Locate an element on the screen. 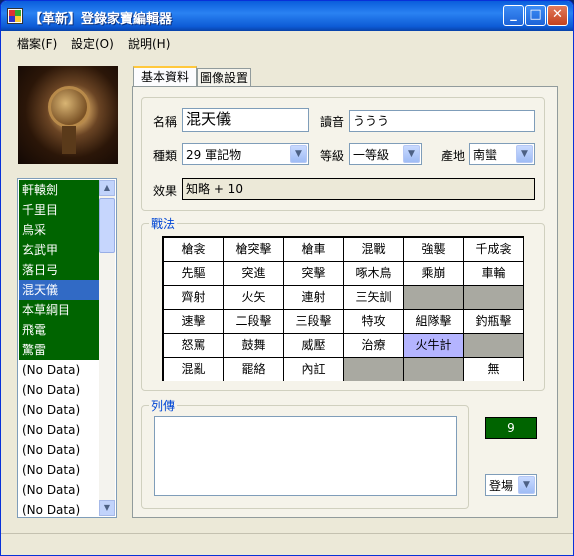 The width and height of the screenshot is (574, 556). list-item: 千里目 is located at coordinates (60, 210).